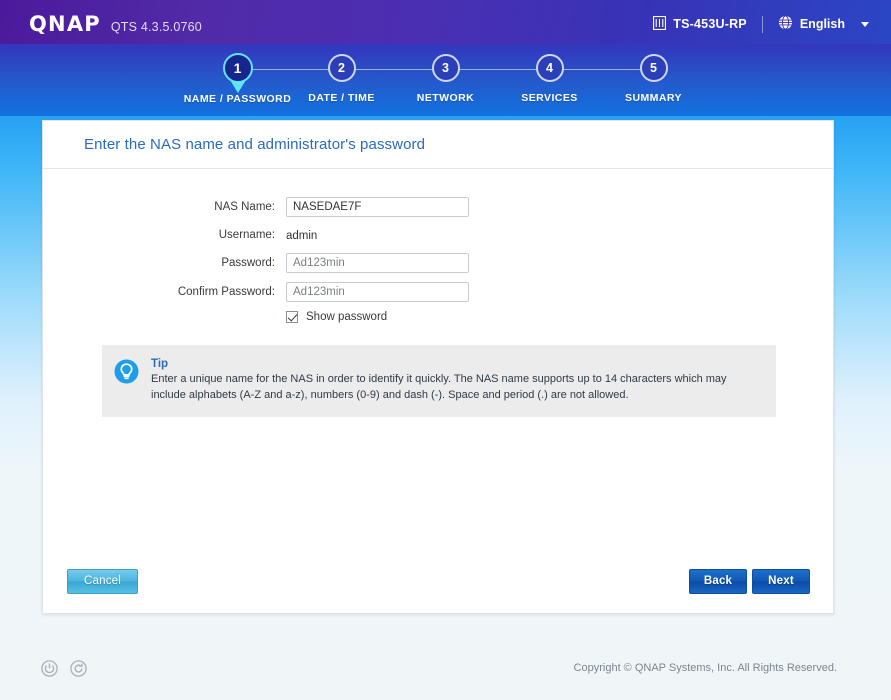 The width and height of the screenshot is (891, 700). I want to click on step-number-bubble: 5, so click(653, 68).